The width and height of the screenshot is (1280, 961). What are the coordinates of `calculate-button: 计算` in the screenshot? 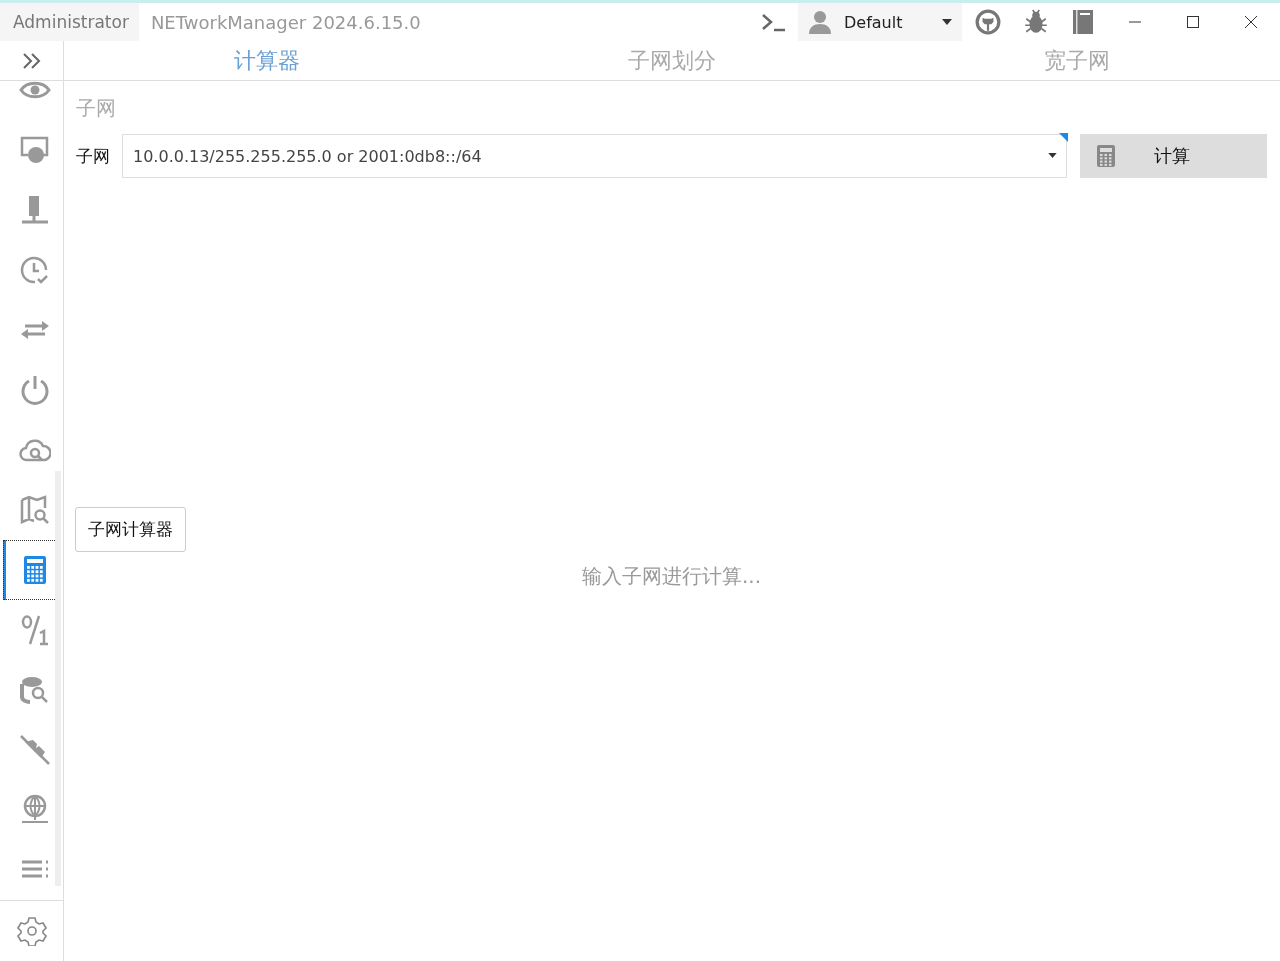 It's located at (1173, 156).